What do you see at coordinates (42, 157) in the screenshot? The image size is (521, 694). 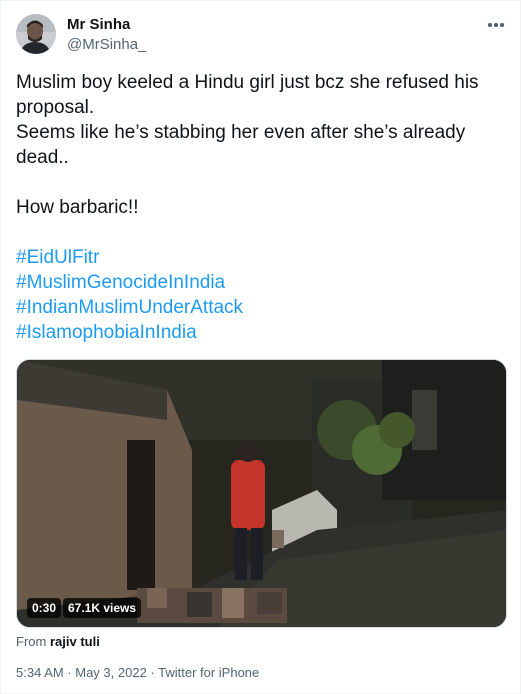 I see `tweet-text-line: dead..` at bounding box center [42, 157].